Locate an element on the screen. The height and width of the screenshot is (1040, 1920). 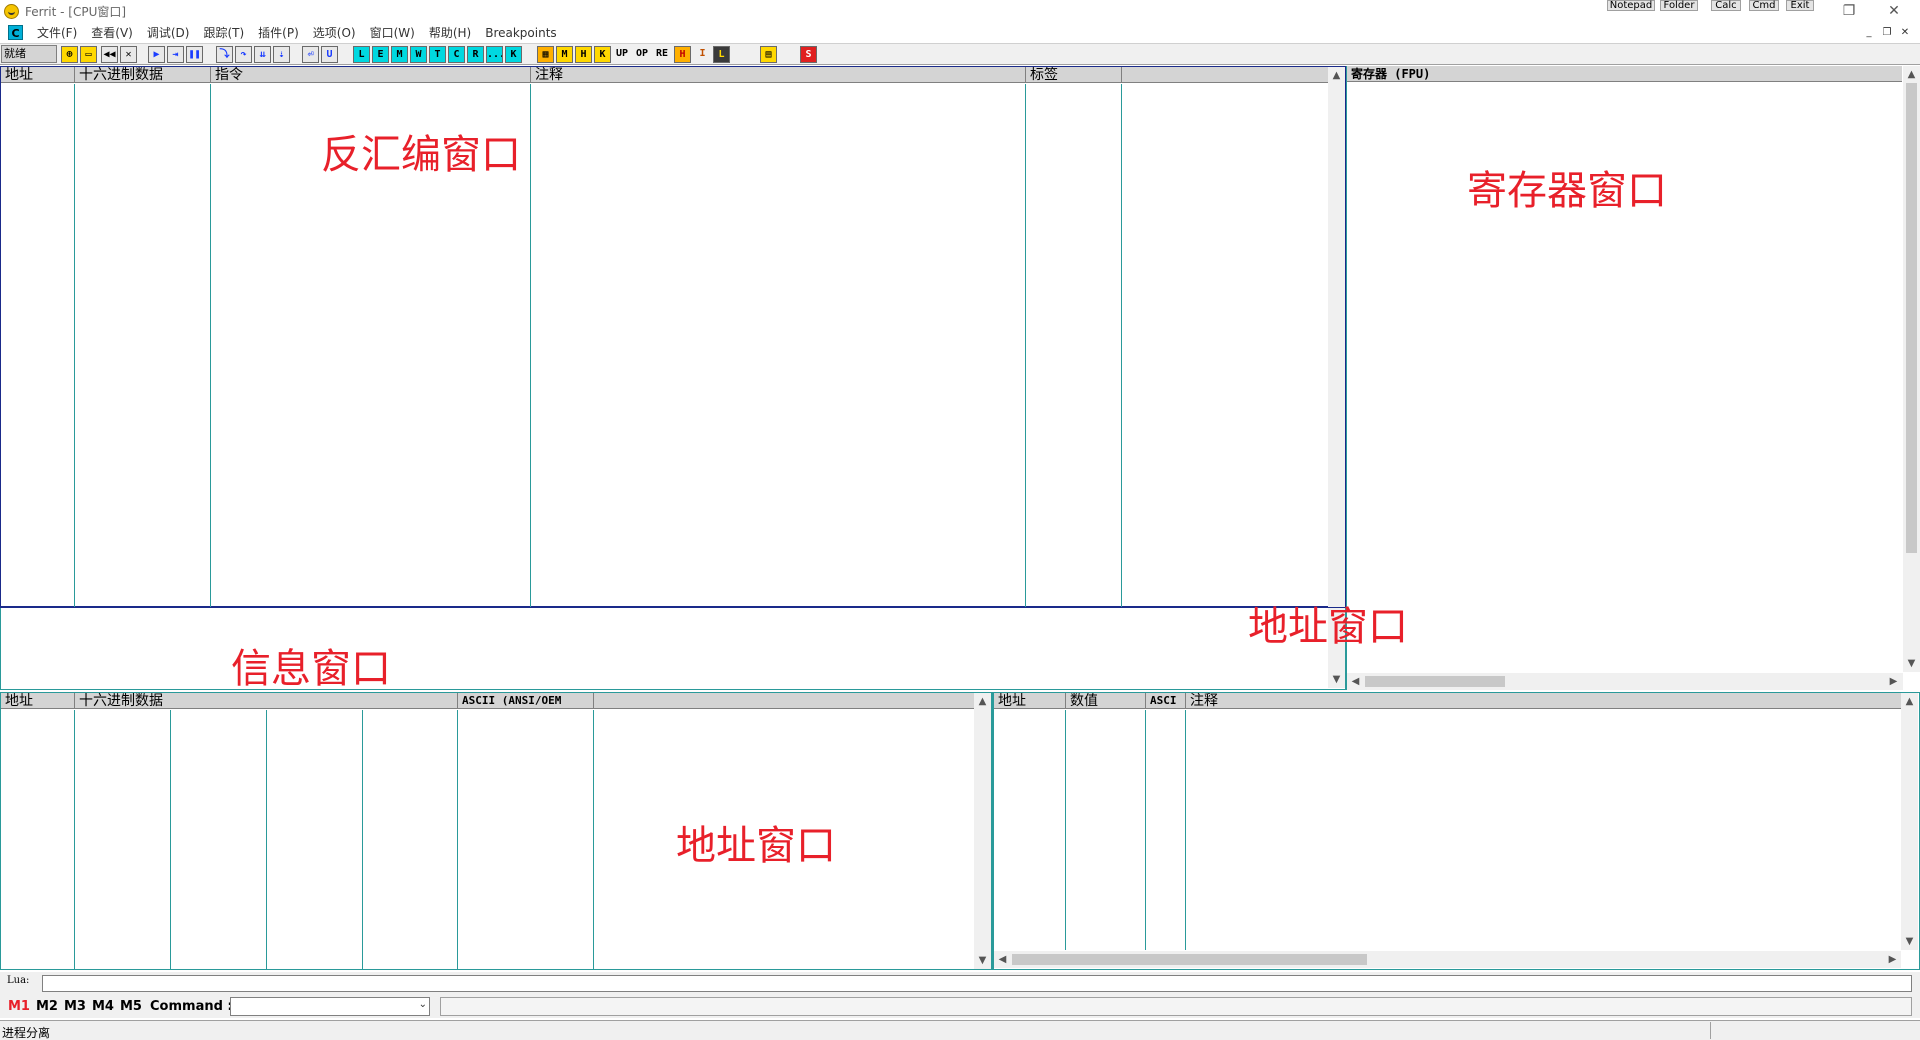
l-button: L is located at coordinates (721, 54).